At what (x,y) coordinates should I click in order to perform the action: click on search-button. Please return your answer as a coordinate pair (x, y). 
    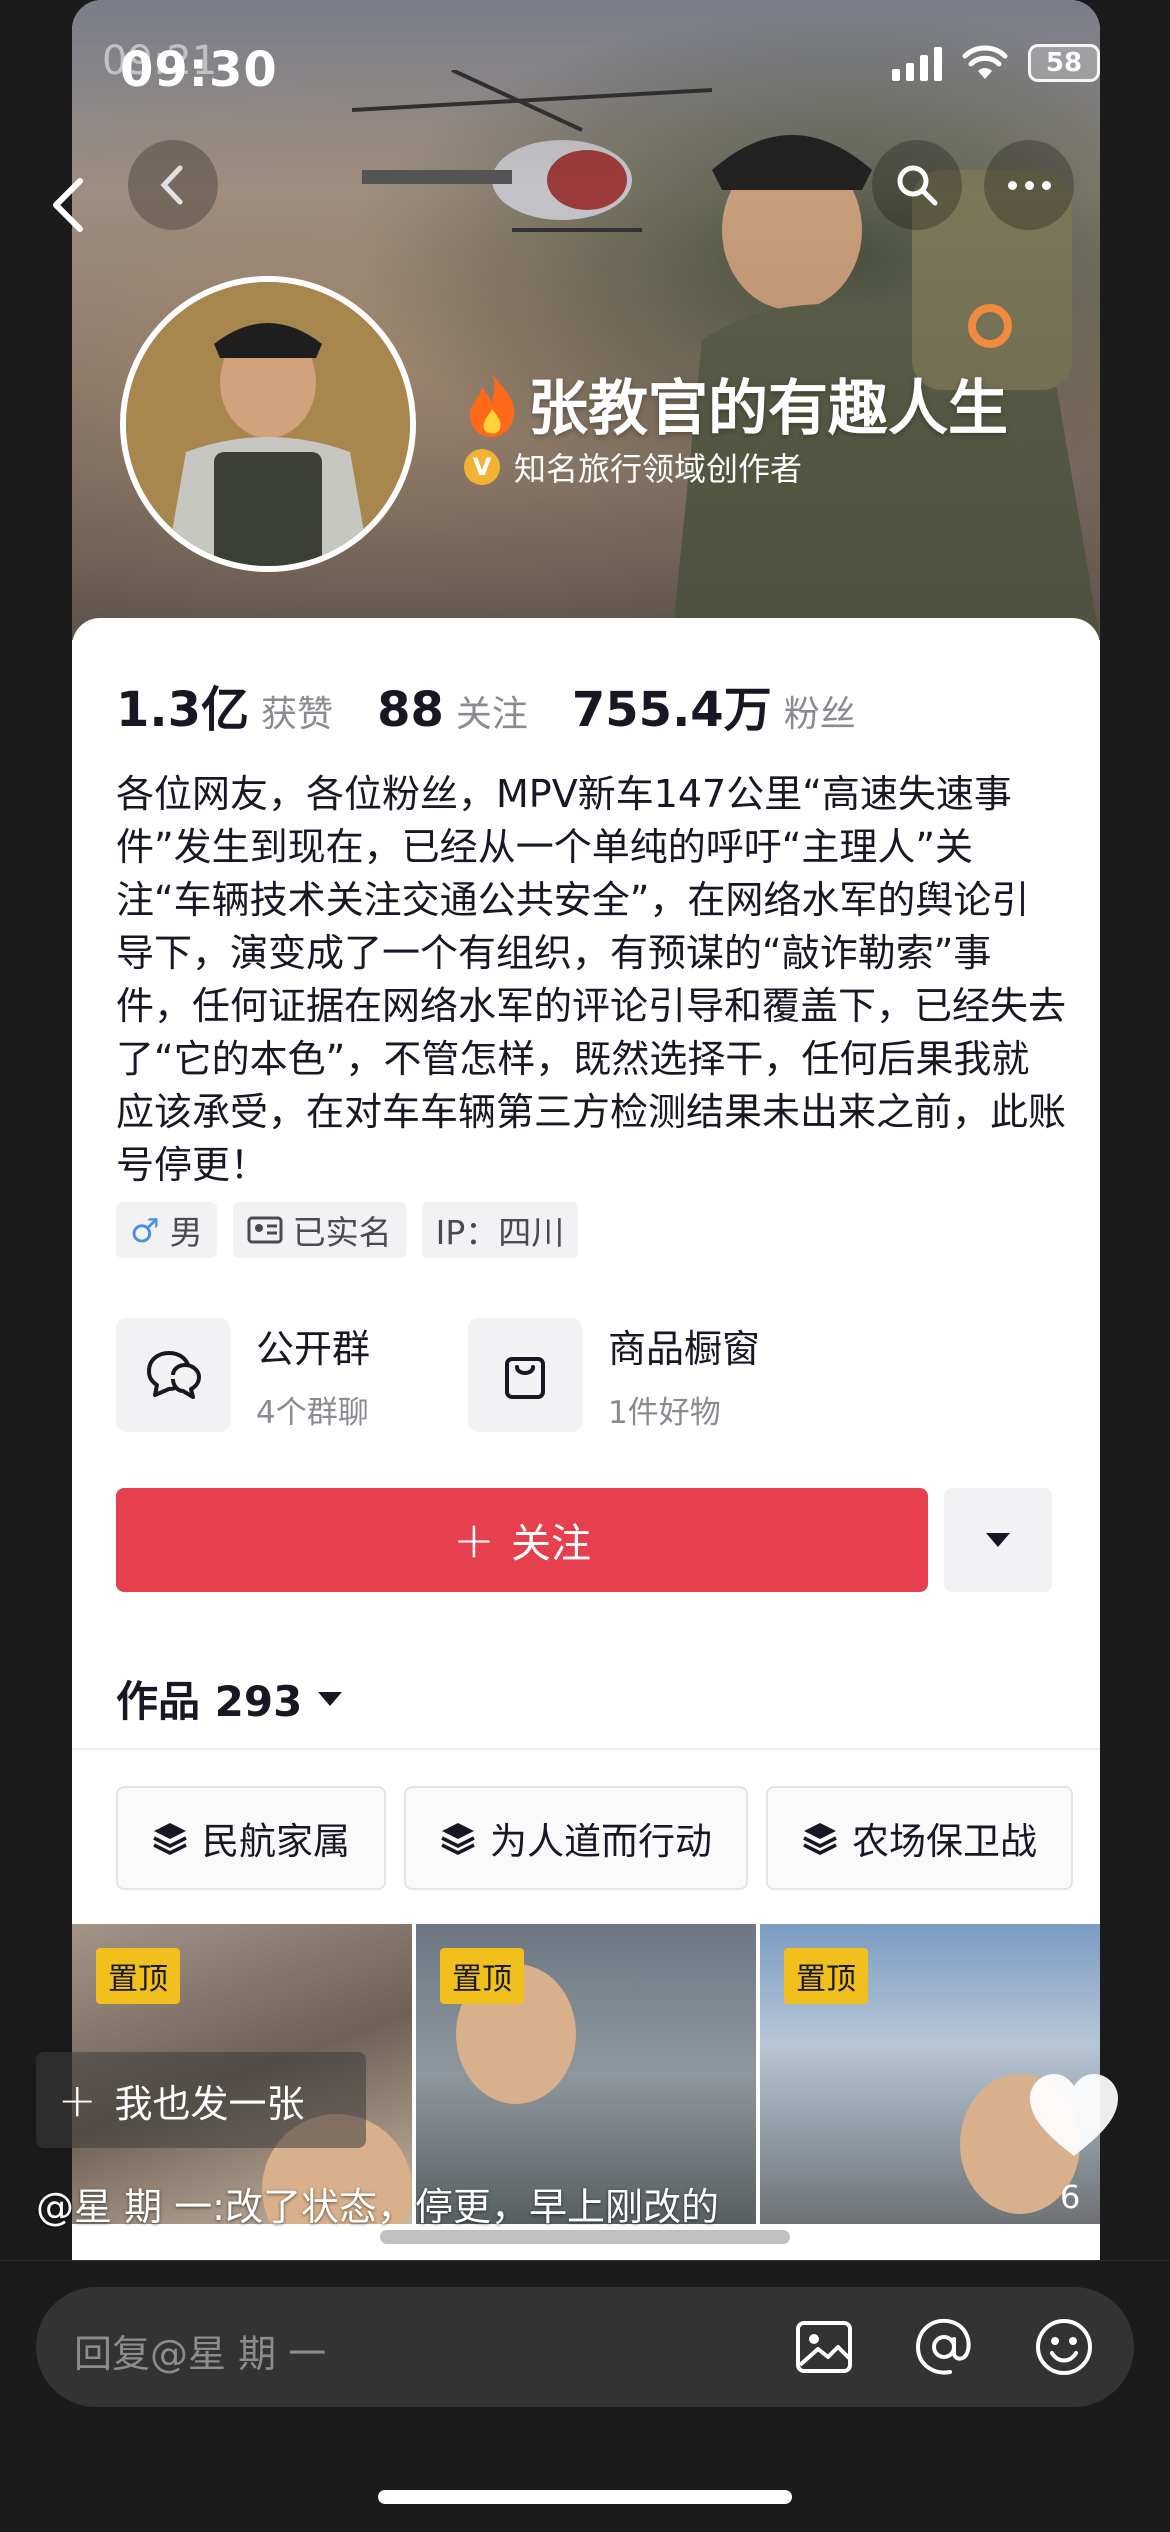
    Looking at the image, I should click on (917, 185).